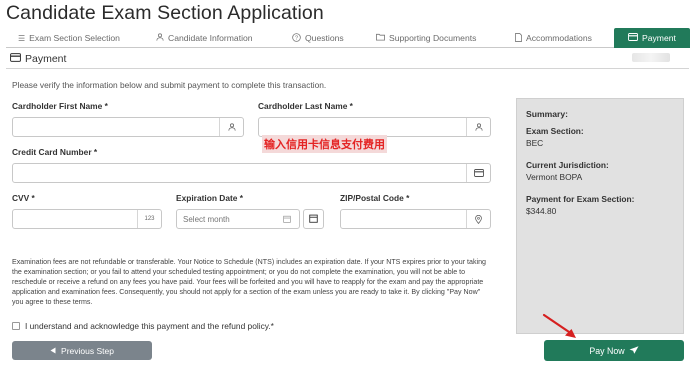 The width and height of the screenshot is (695, 378). Describe the element at coordinates (634, 350) in the screenshot. I see `send-icon` at that location.